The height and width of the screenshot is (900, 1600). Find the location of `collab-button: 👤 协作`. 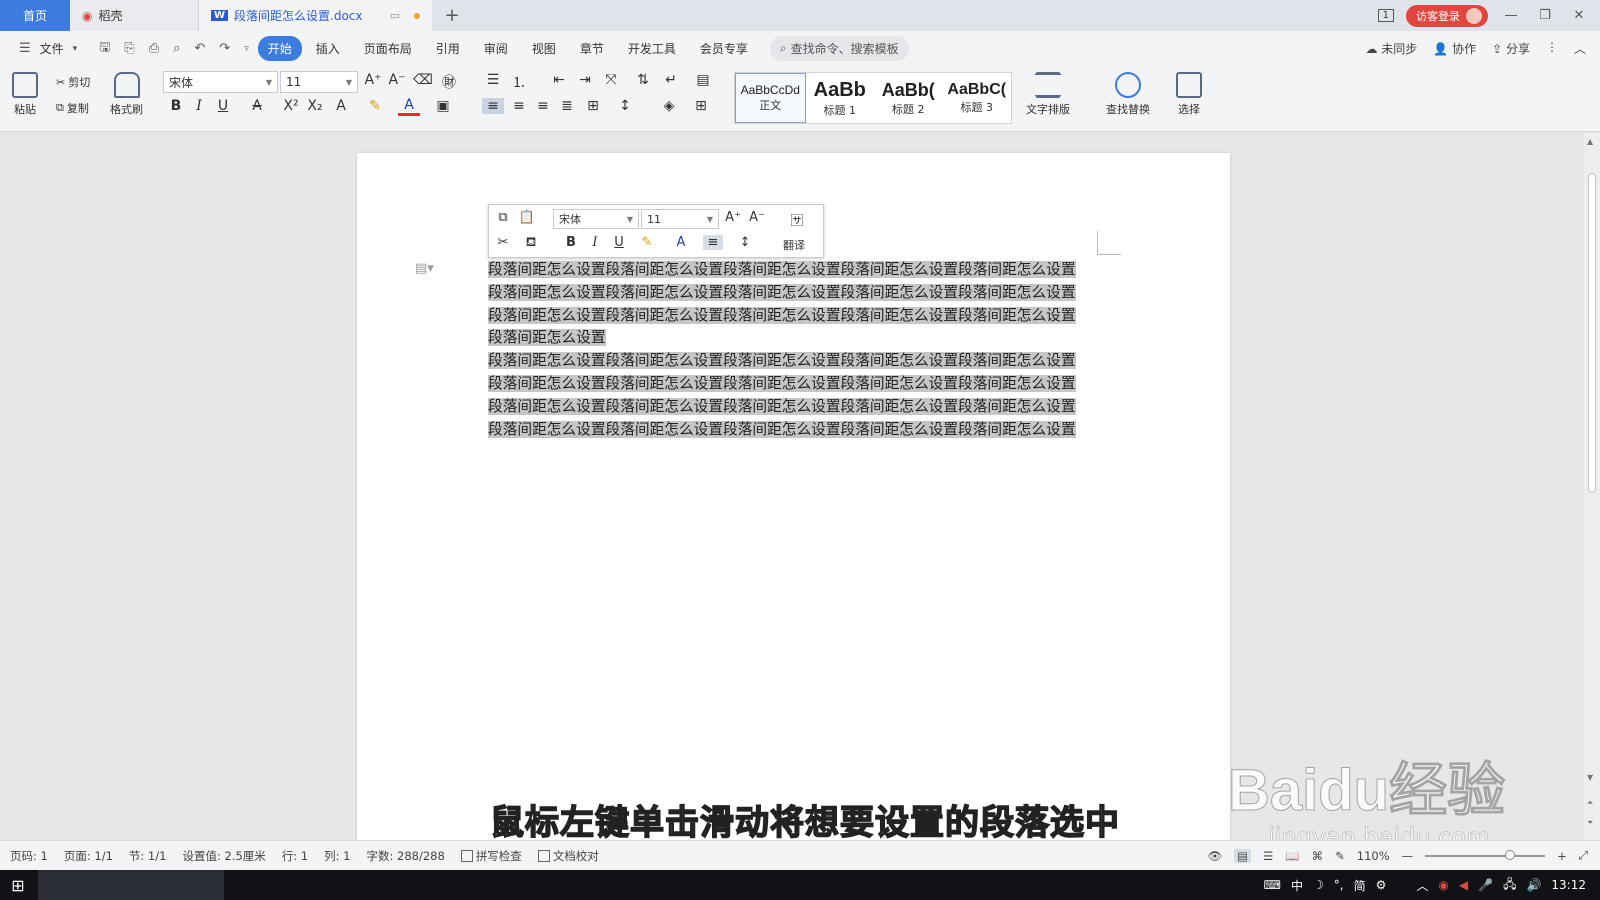

collab-button: 👤 协作 is located at coordinates (1454, 48).